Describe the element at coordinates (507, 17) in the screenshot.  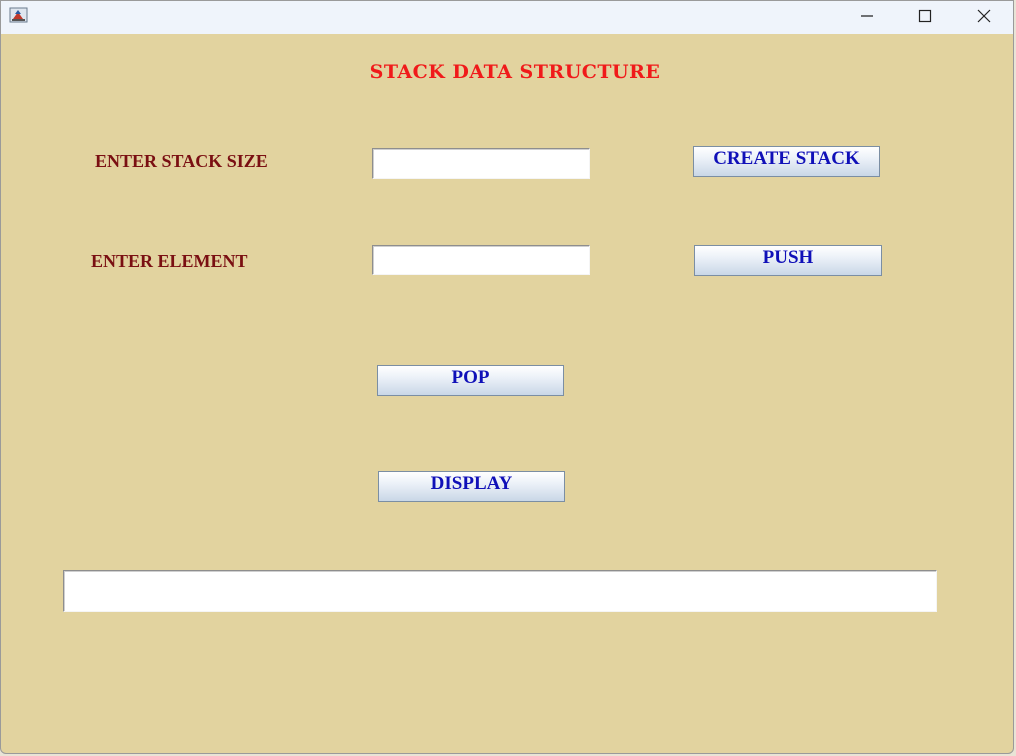
I see `title-bar` at that location.